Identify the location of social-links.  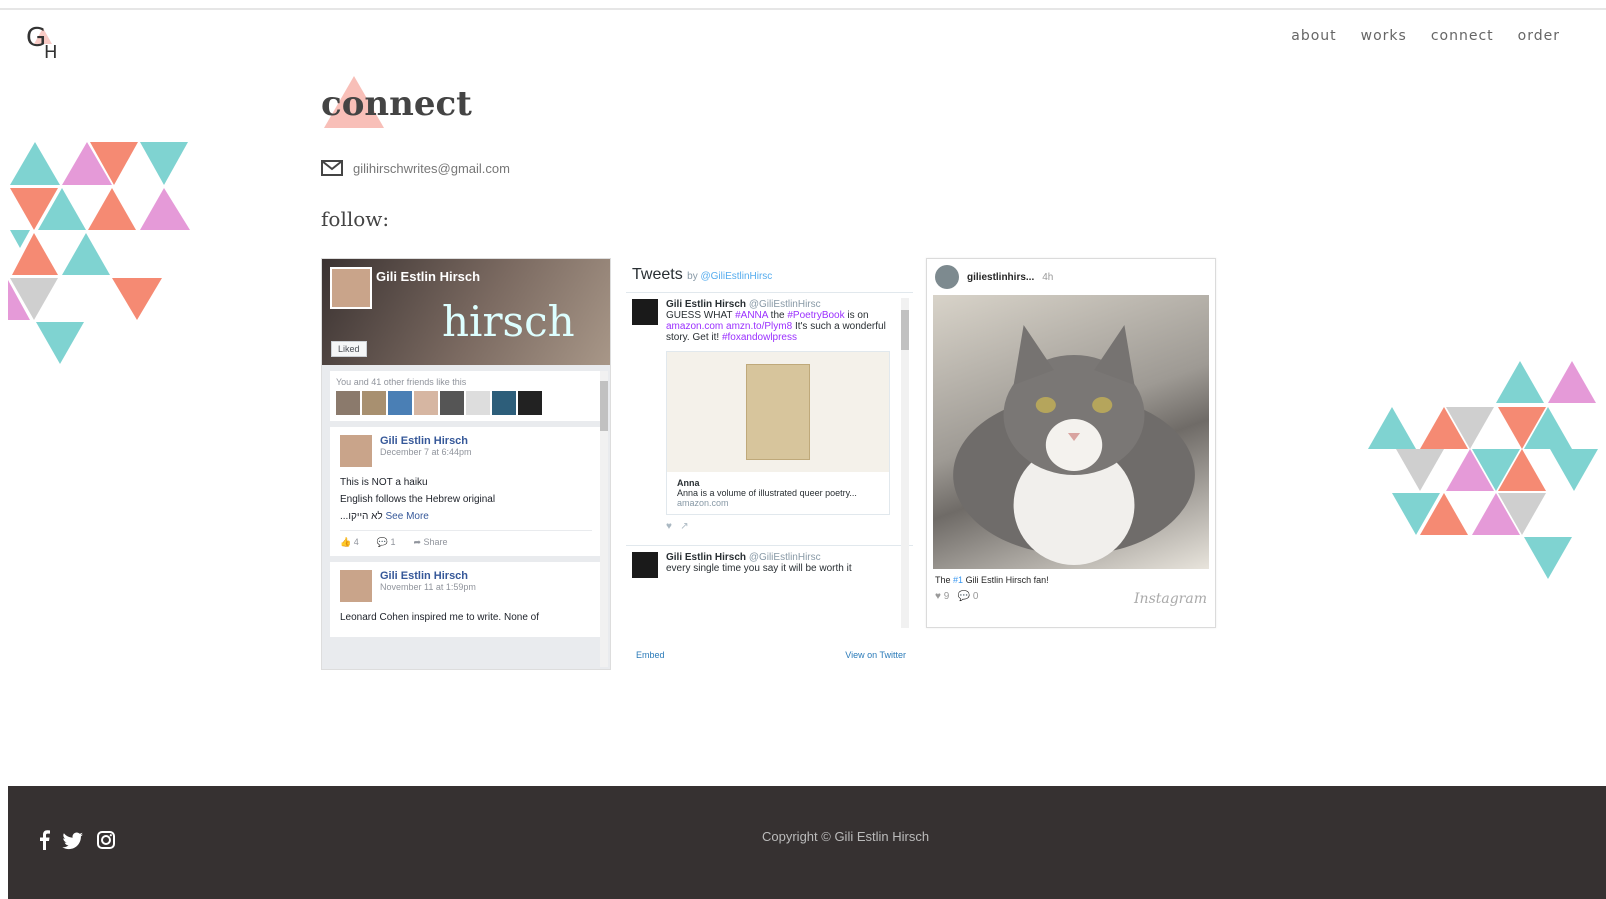
(77, 840).